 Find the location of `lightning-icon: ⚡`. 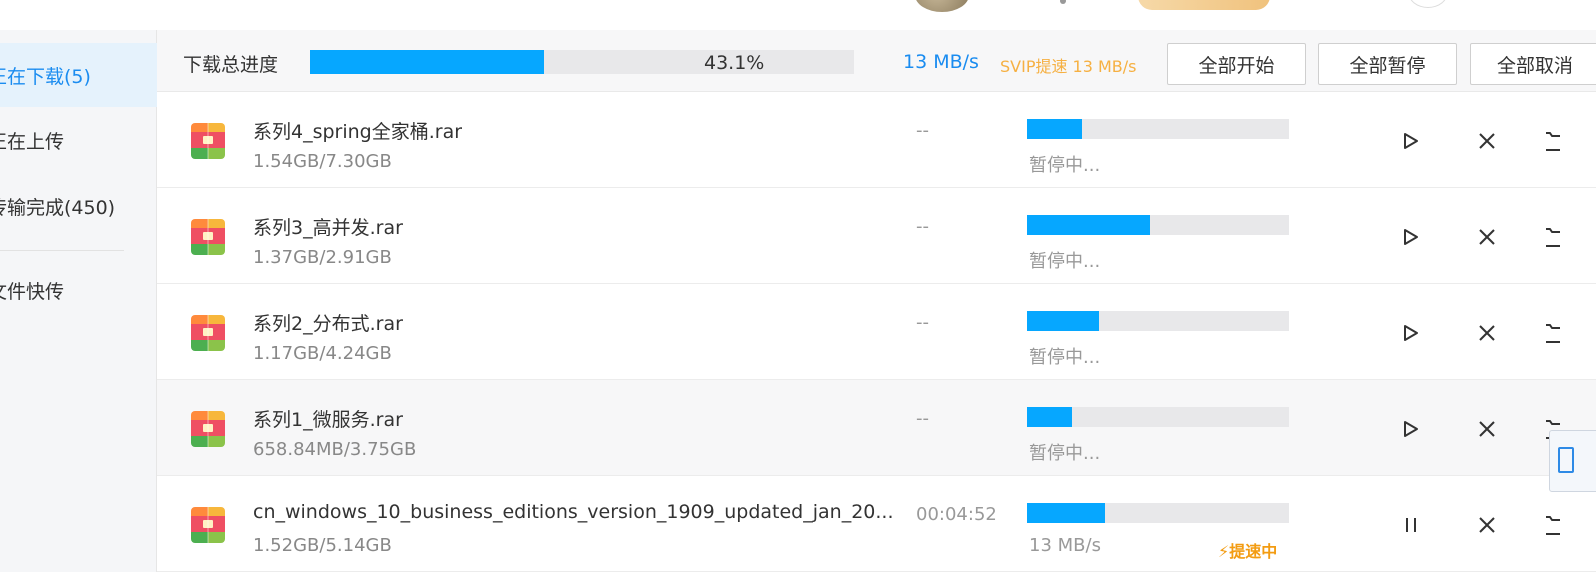

lightning-icon: ⚡ is located at coordinates (1224, 551).